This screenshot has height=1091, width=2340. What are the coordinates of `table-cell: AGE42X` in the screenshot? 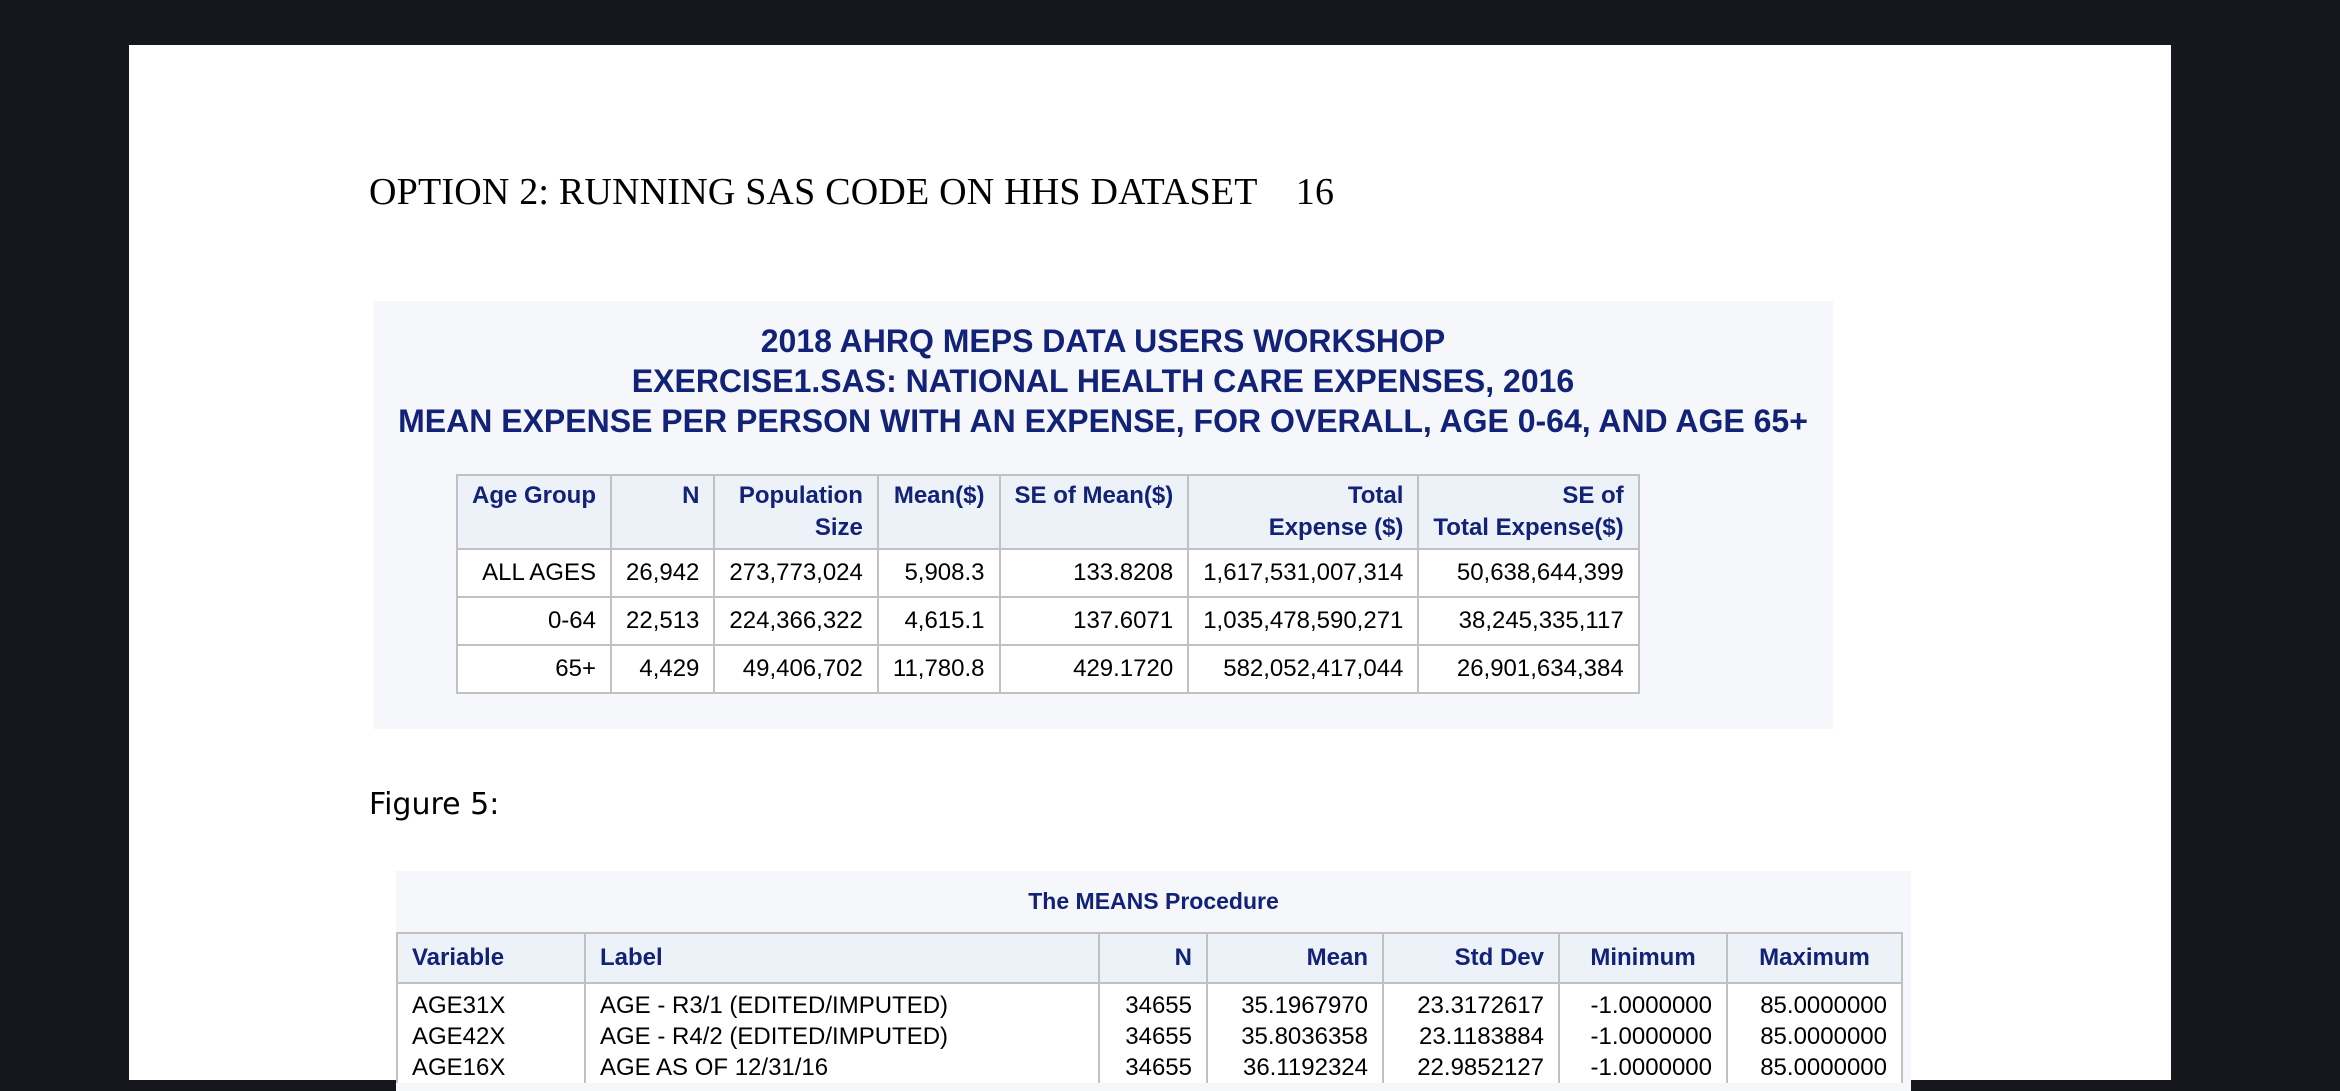 It's located at (491, 1036).